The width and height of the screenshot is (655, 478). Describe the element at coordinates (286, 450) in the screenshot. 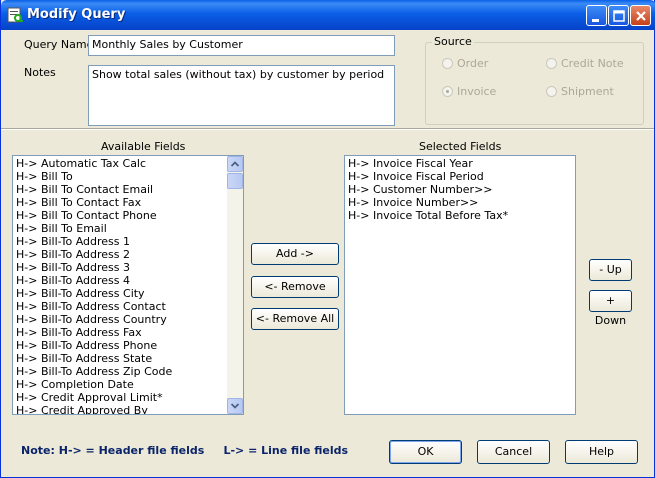

I see `note-line-fields: L-> = Line file fields` at that location.